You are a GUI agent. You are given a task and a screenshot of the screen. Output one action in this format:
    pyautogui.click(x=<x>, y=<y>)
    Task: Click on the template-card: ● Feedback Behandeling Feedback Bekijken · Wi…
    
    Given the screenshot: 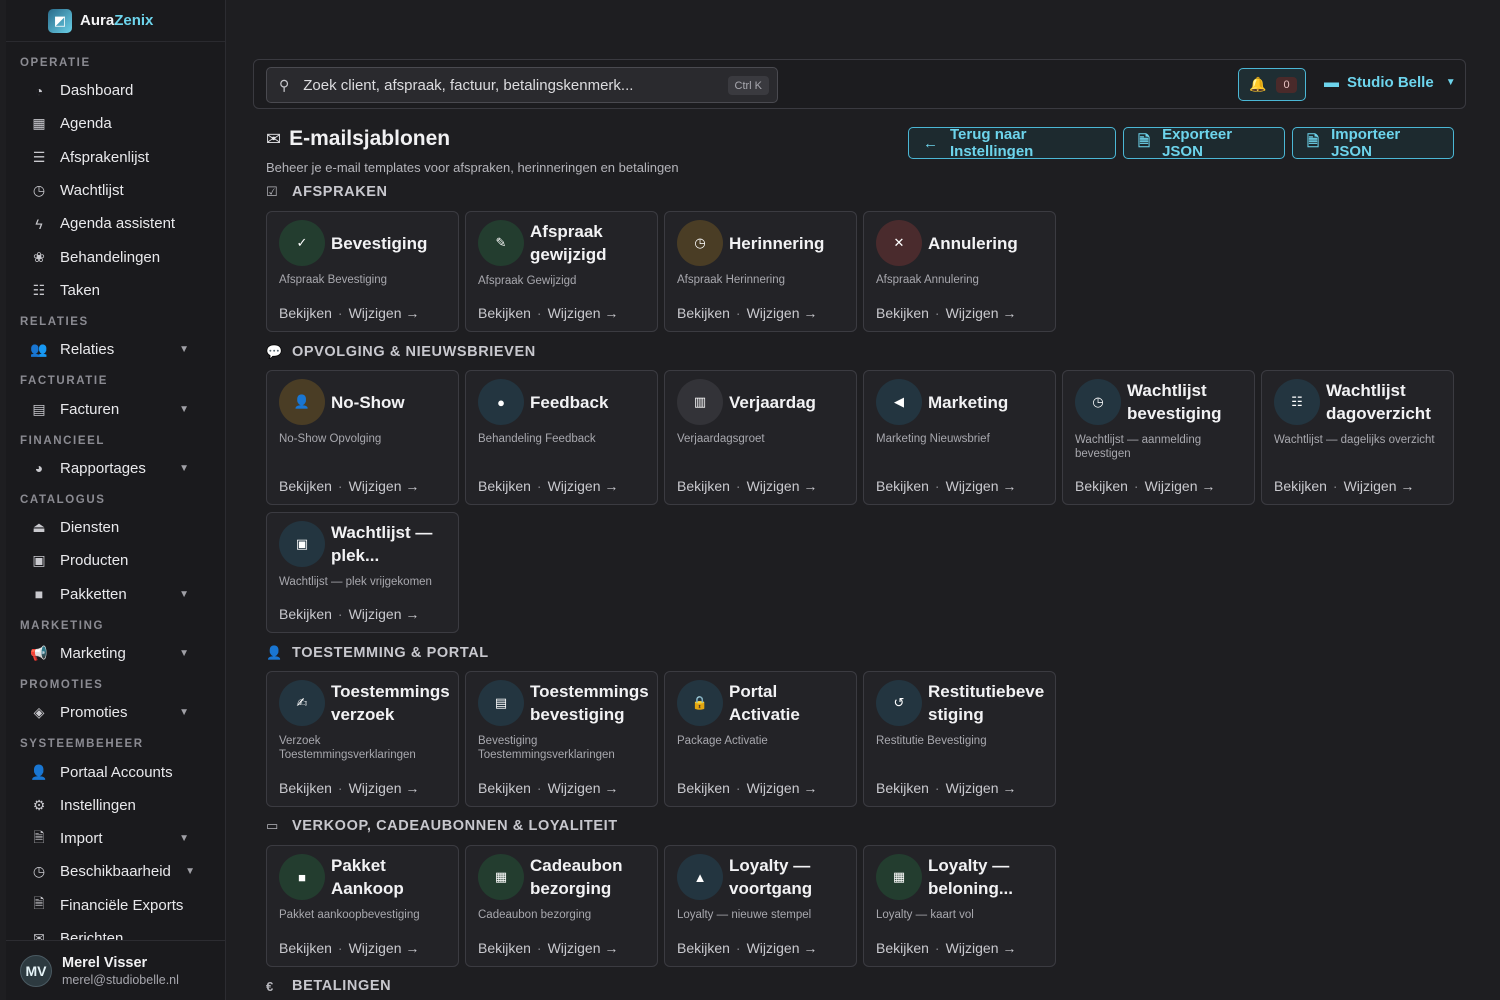 What is the action you would take?
    pyautogui.click(x=561, y=437)
    